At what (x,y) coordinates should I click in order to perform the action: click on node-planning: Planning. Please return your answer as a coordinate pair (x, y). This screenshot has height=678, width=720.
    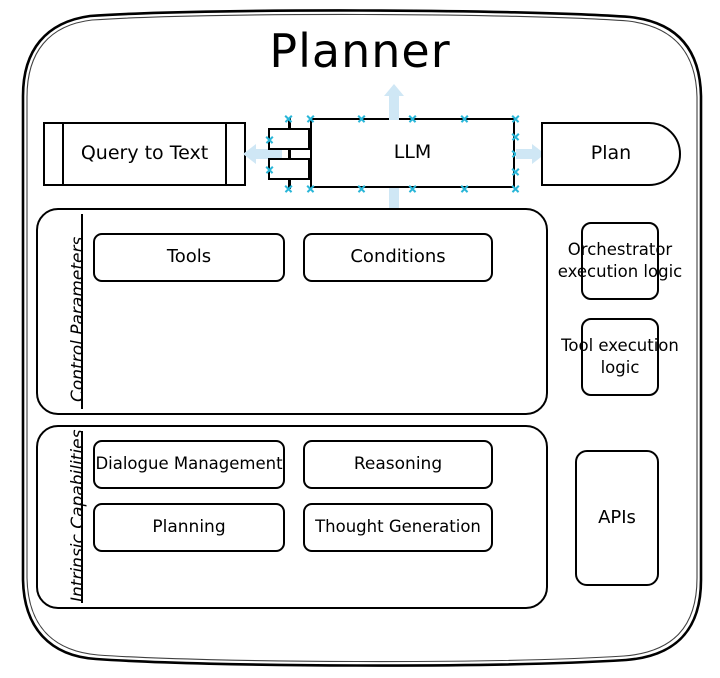
    Looking at the image, I should click on (189, 527).